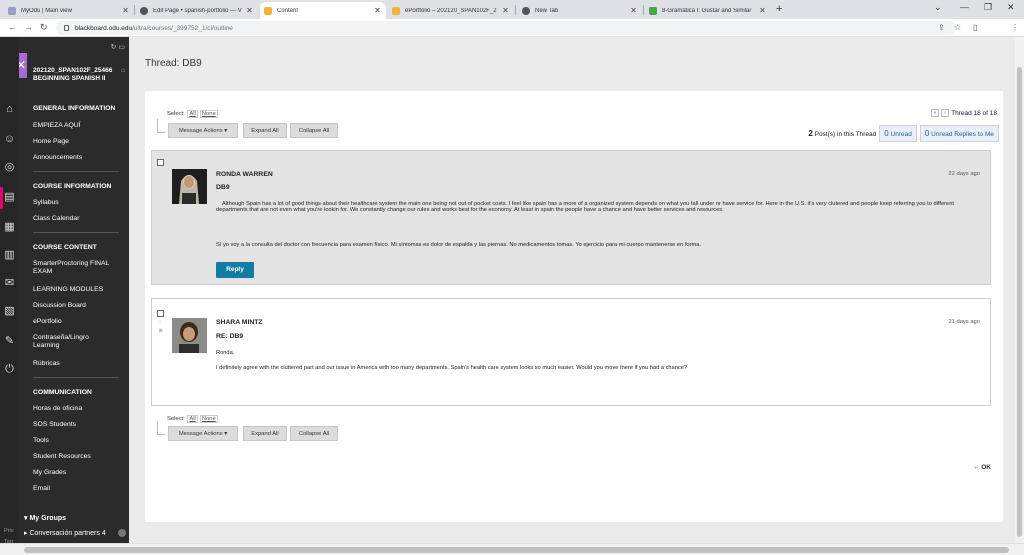 This screenshot has width=1024, height=555. Describe the element at coordinates (28, 27) in the screenshot. I see `forward-icon: →` at that location.